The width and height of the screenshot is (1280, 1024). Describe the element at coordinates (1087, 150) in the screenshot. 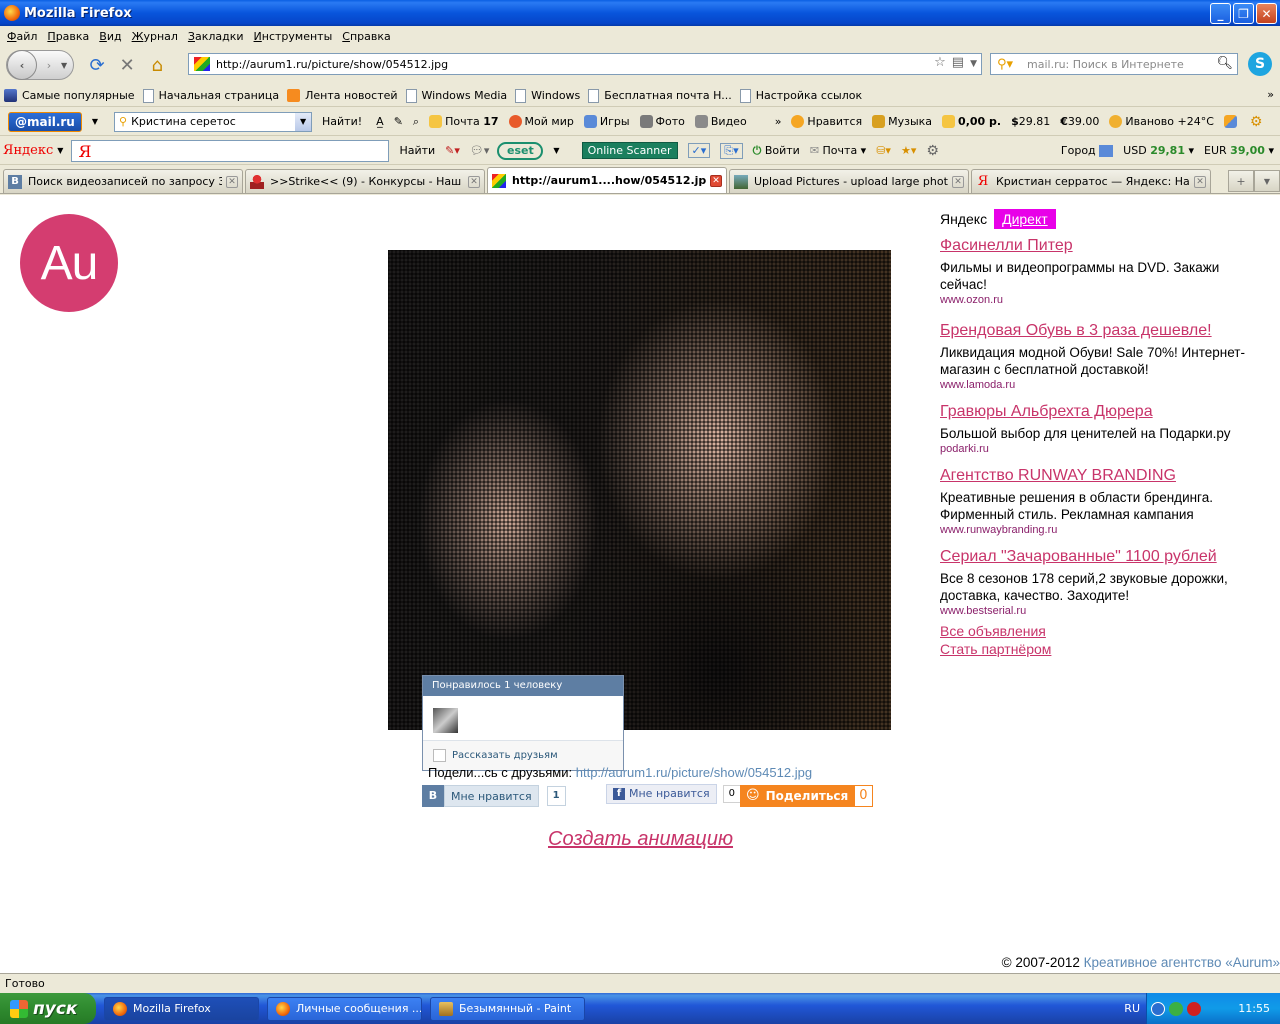

I see `yandex-city-button: Город` at that location.